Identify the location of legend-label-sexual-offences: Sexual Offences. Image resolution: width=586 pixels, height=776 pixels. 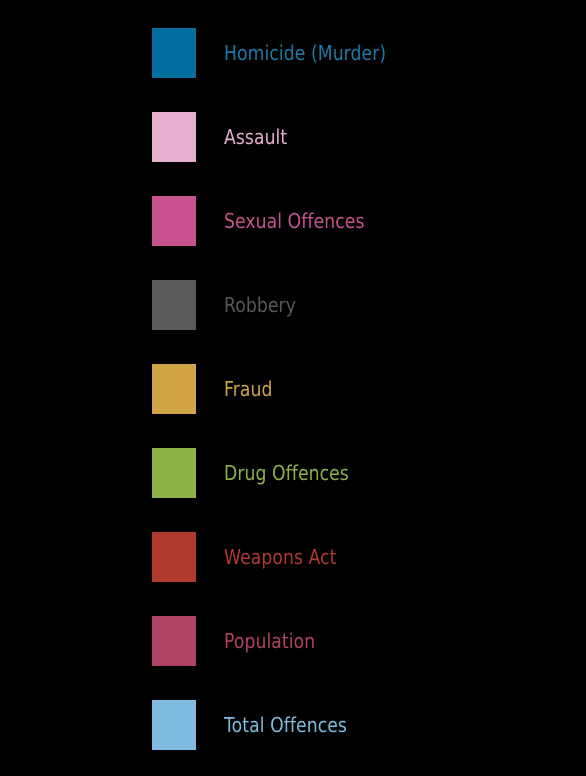
(294, 221).